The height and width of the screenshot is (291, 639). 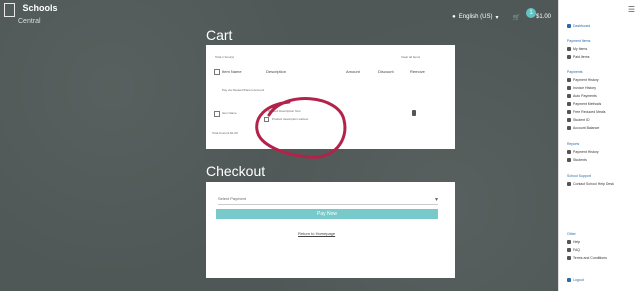 I want to click on sidebar-item-faq: FAQ, so click(x=573, y=250).